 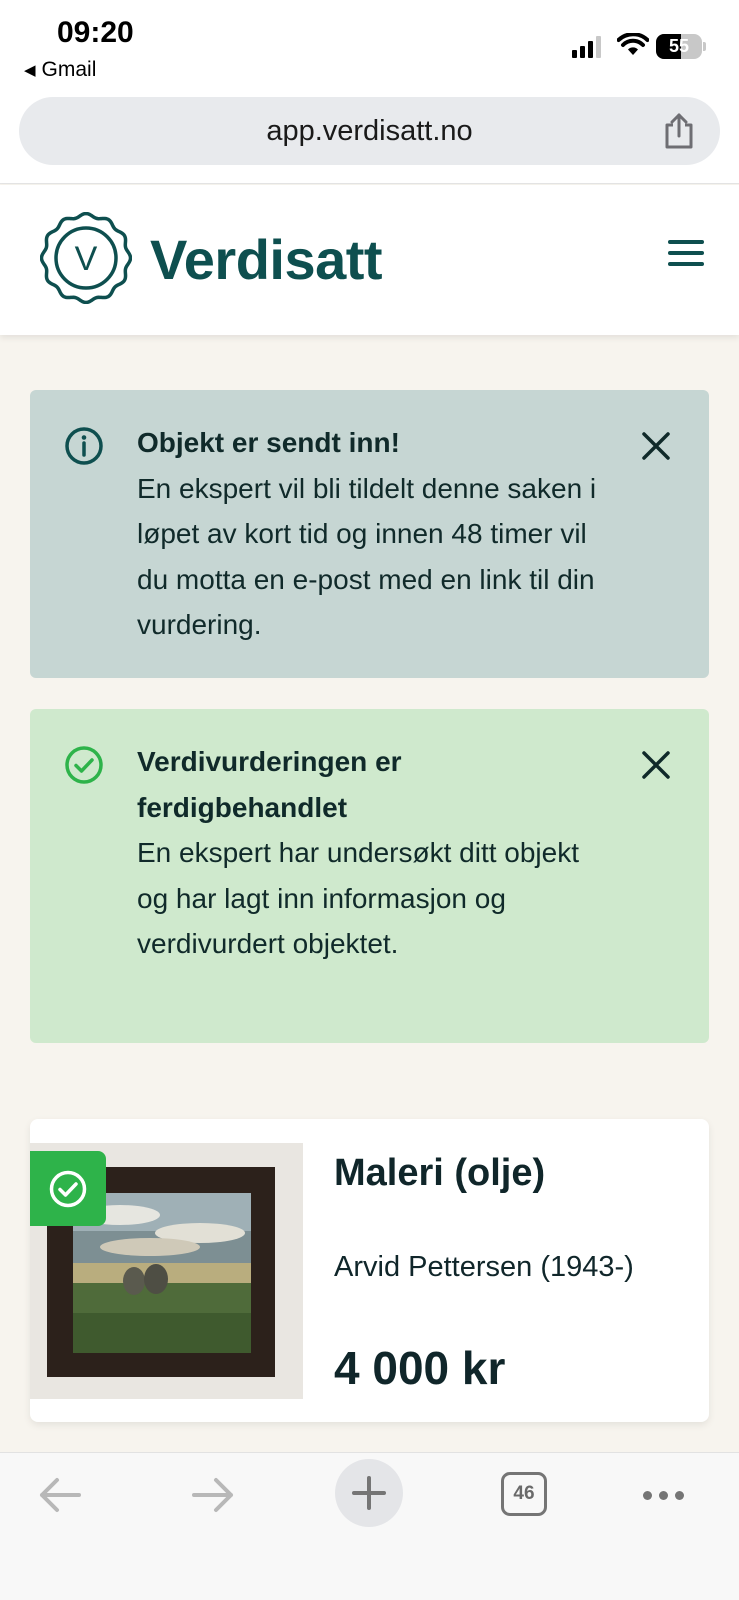 I want to click on plus-icon, so click(x=369, y=1493).